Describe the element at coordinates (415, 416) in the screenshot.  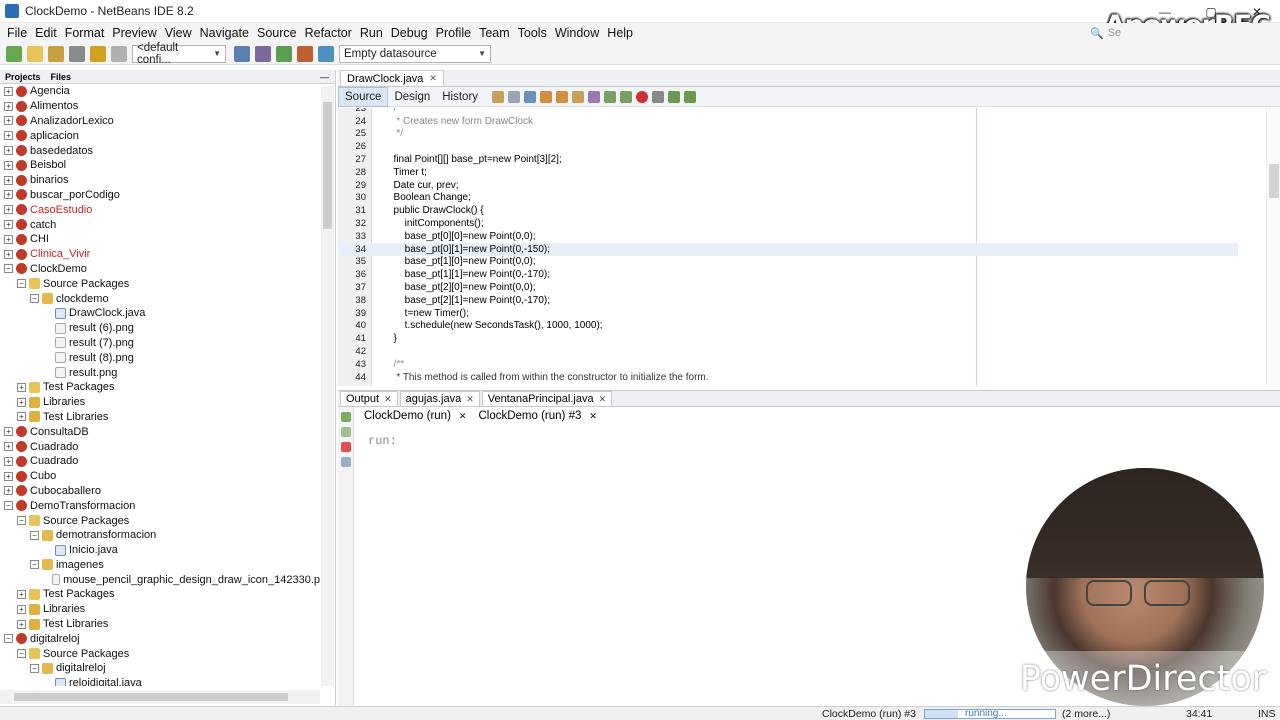
I see `subtab-clockdemo-run: ClockDemo (run) ✕` at that location.